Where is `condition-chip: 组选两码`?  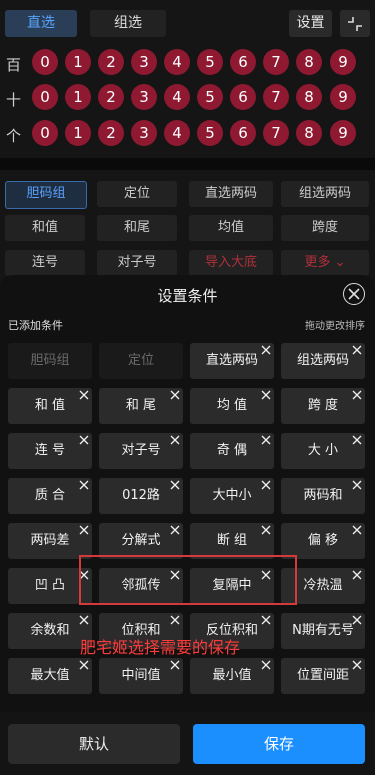 condition-chip: 组选两码 is located at coordinates (323, 361).